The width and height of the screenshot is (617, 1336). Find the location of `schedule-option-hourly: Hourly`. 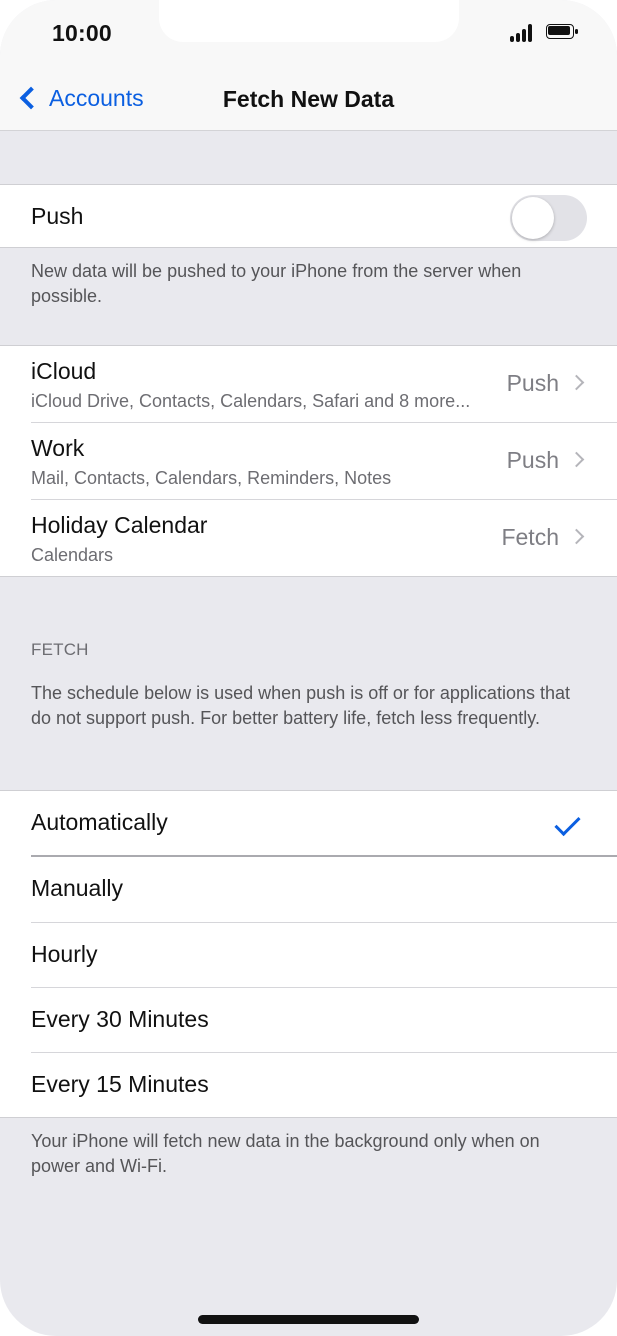

schedule-option-hourly: Hourly is located at coordinates (308, 955).